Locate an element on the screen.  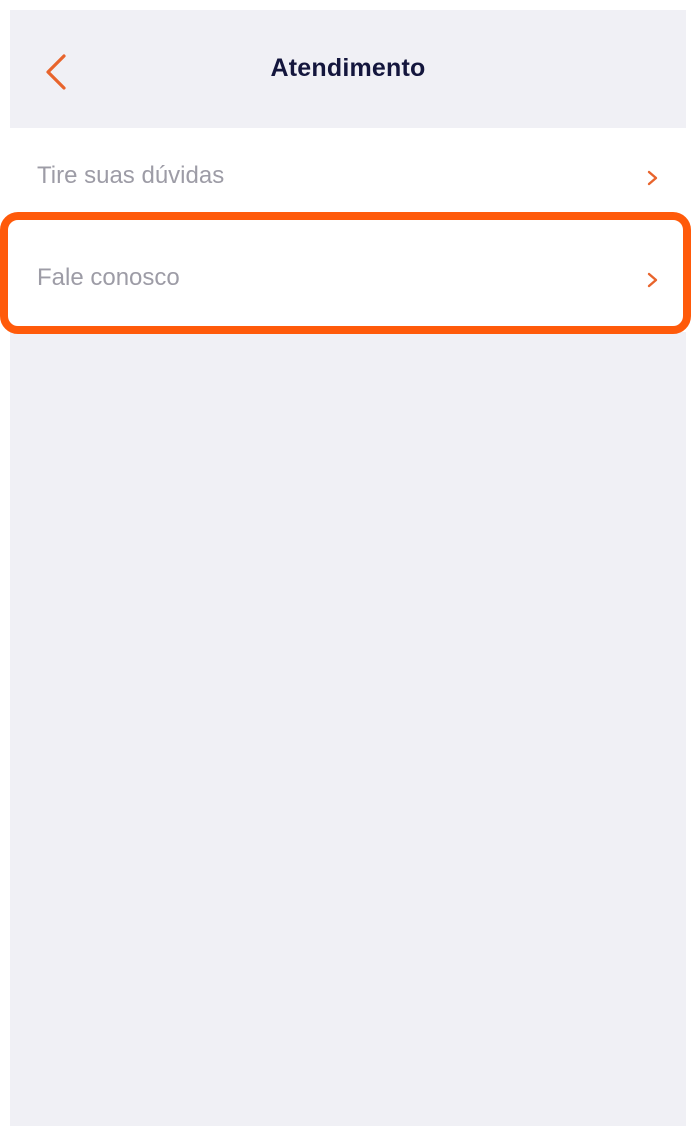
navigation-header: Atendimento is located at coordinates (348, 69).